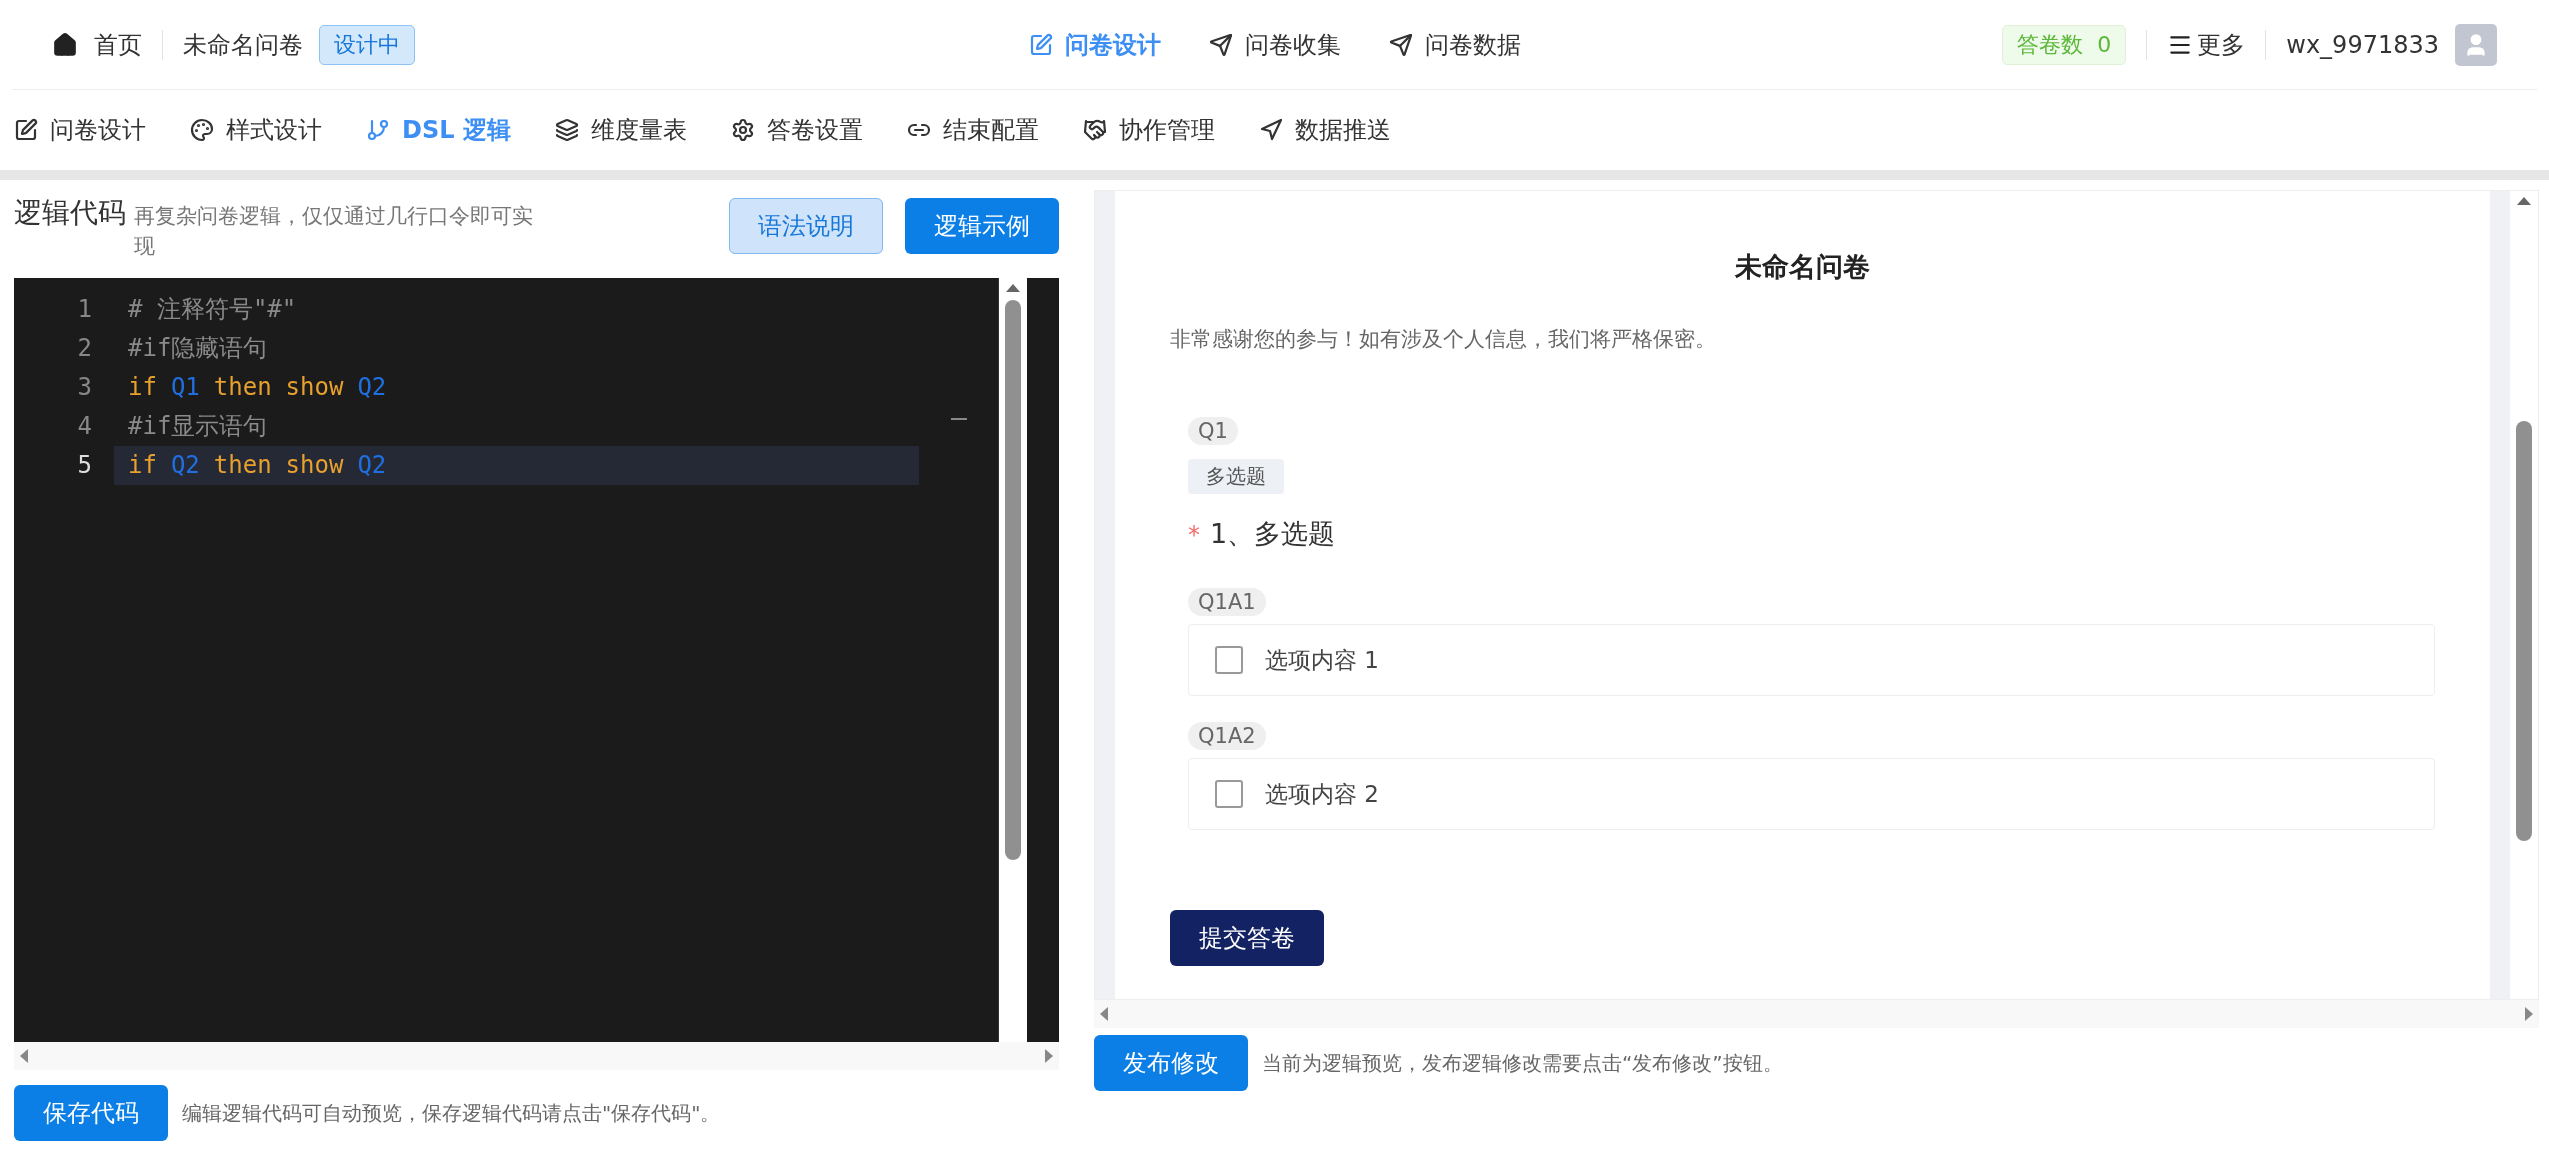  Describe the element at coordinates (1274, 44) in the screenshot. I see `main-tab: 问卷收集` at that location.